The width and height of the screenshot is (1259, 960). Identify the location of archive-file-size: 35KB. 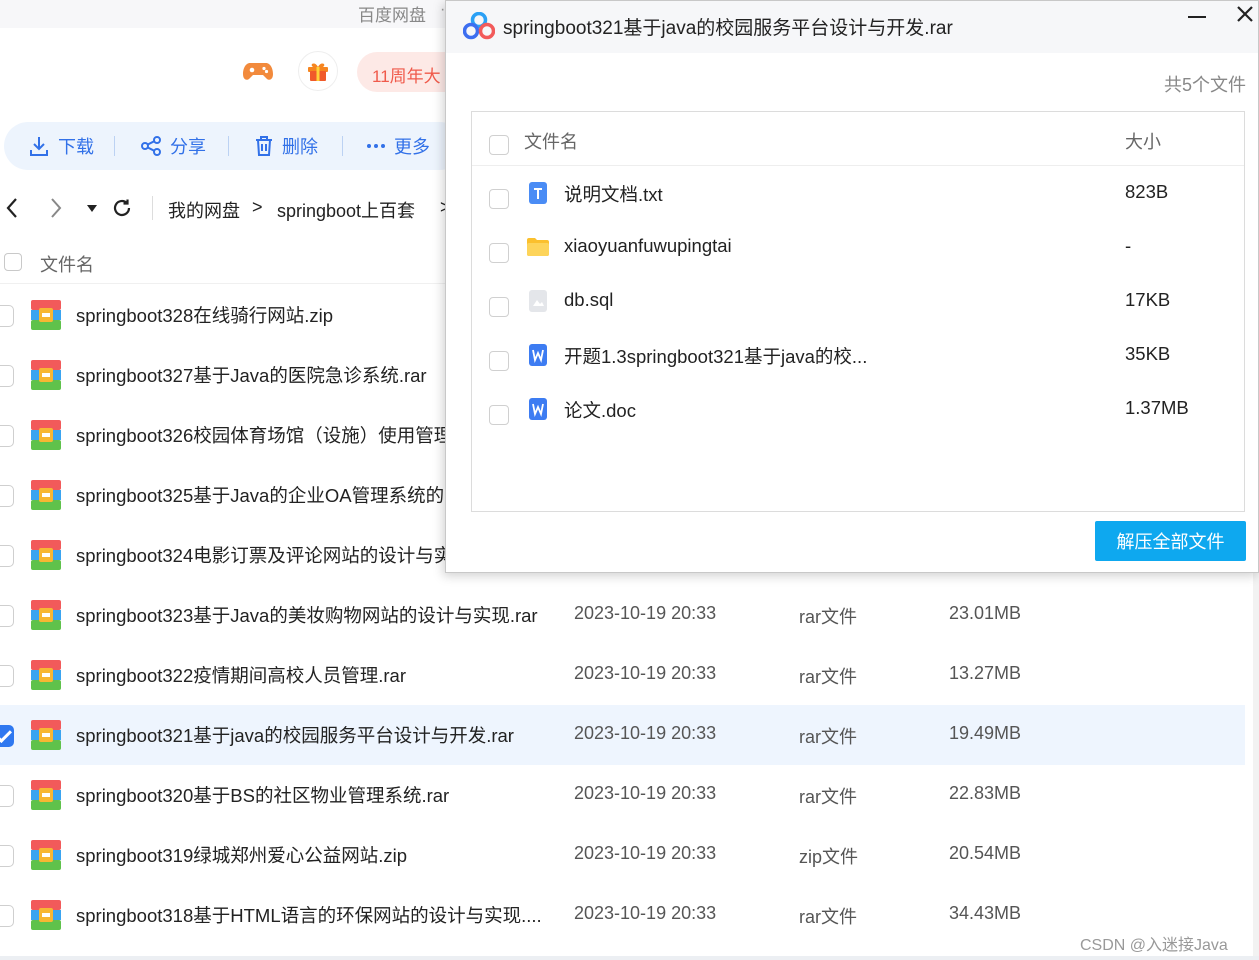
(1148, 353).